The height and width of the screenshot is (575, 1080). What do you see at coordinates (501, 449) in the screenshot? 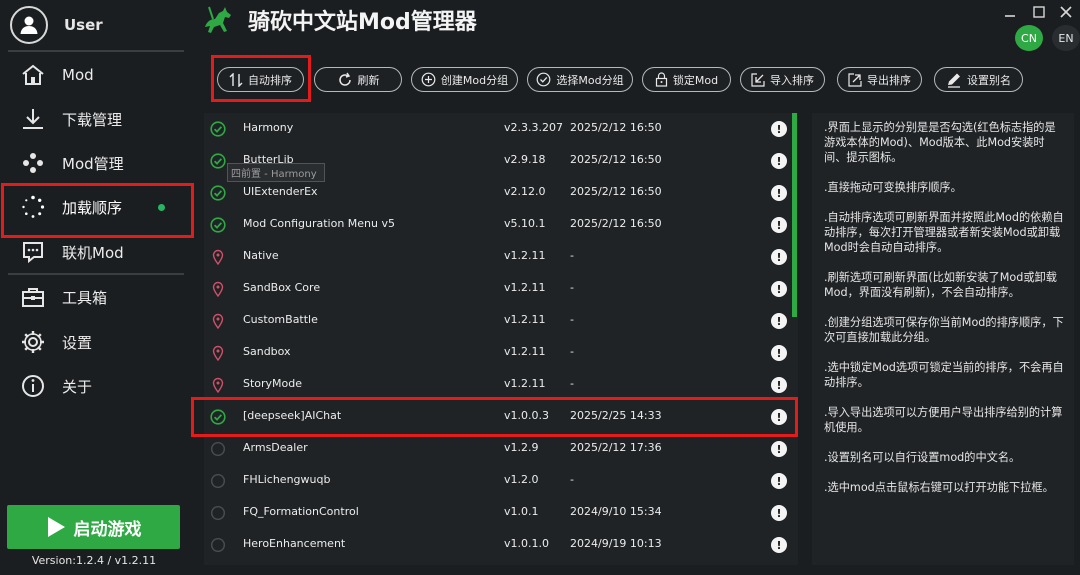
I see `mod-row: ArmsDealer v1.2.9 2025/2/12 17:36!` at bounding box center [501, 449].